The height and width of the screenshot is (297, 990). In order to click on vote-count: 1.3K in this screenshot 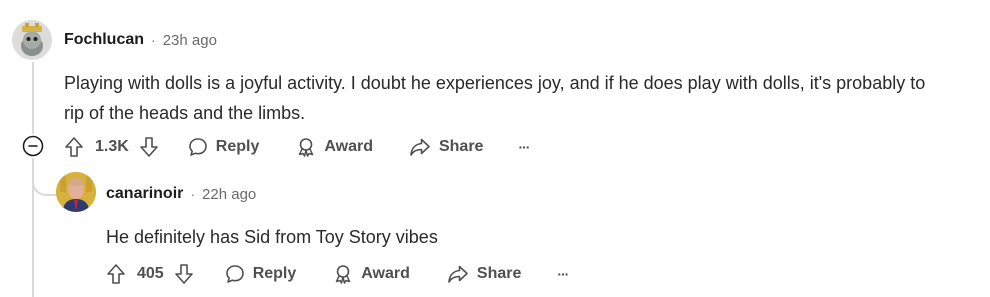, I will do `click(112, 146)`.